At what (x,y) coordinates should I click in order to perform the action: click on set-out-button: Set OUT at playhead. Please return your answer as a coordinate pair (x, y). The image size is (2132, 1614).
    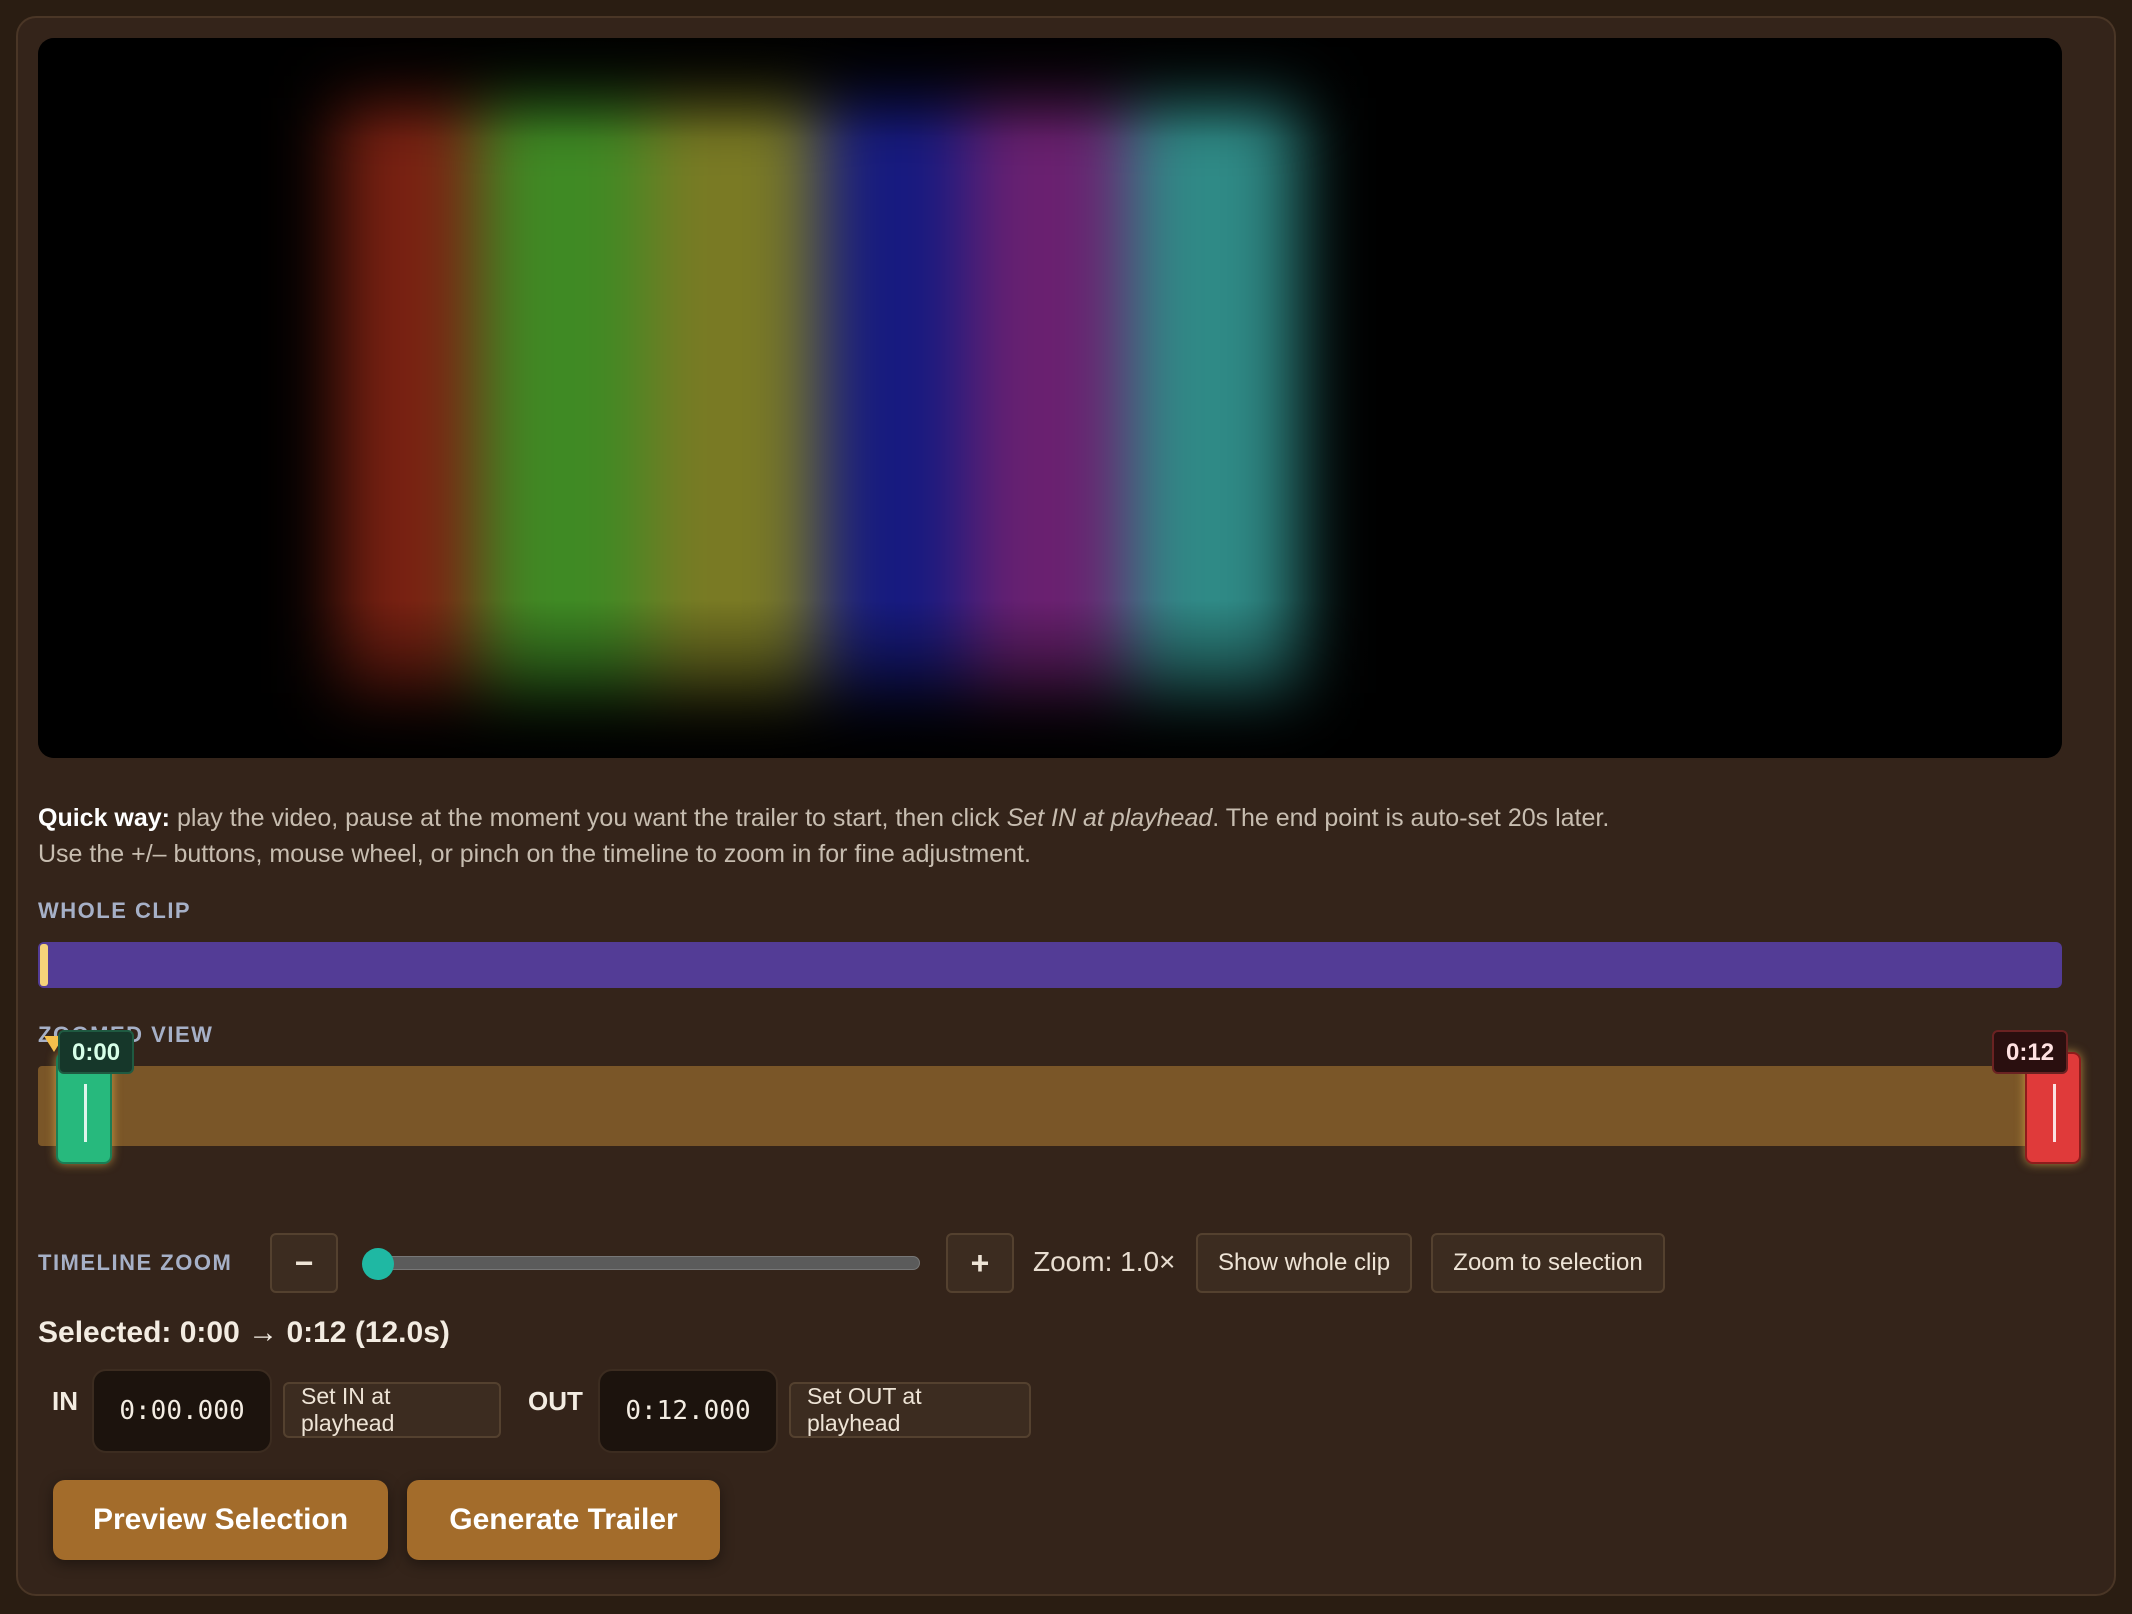
    Looking at the image, I should click on (910, 1410).